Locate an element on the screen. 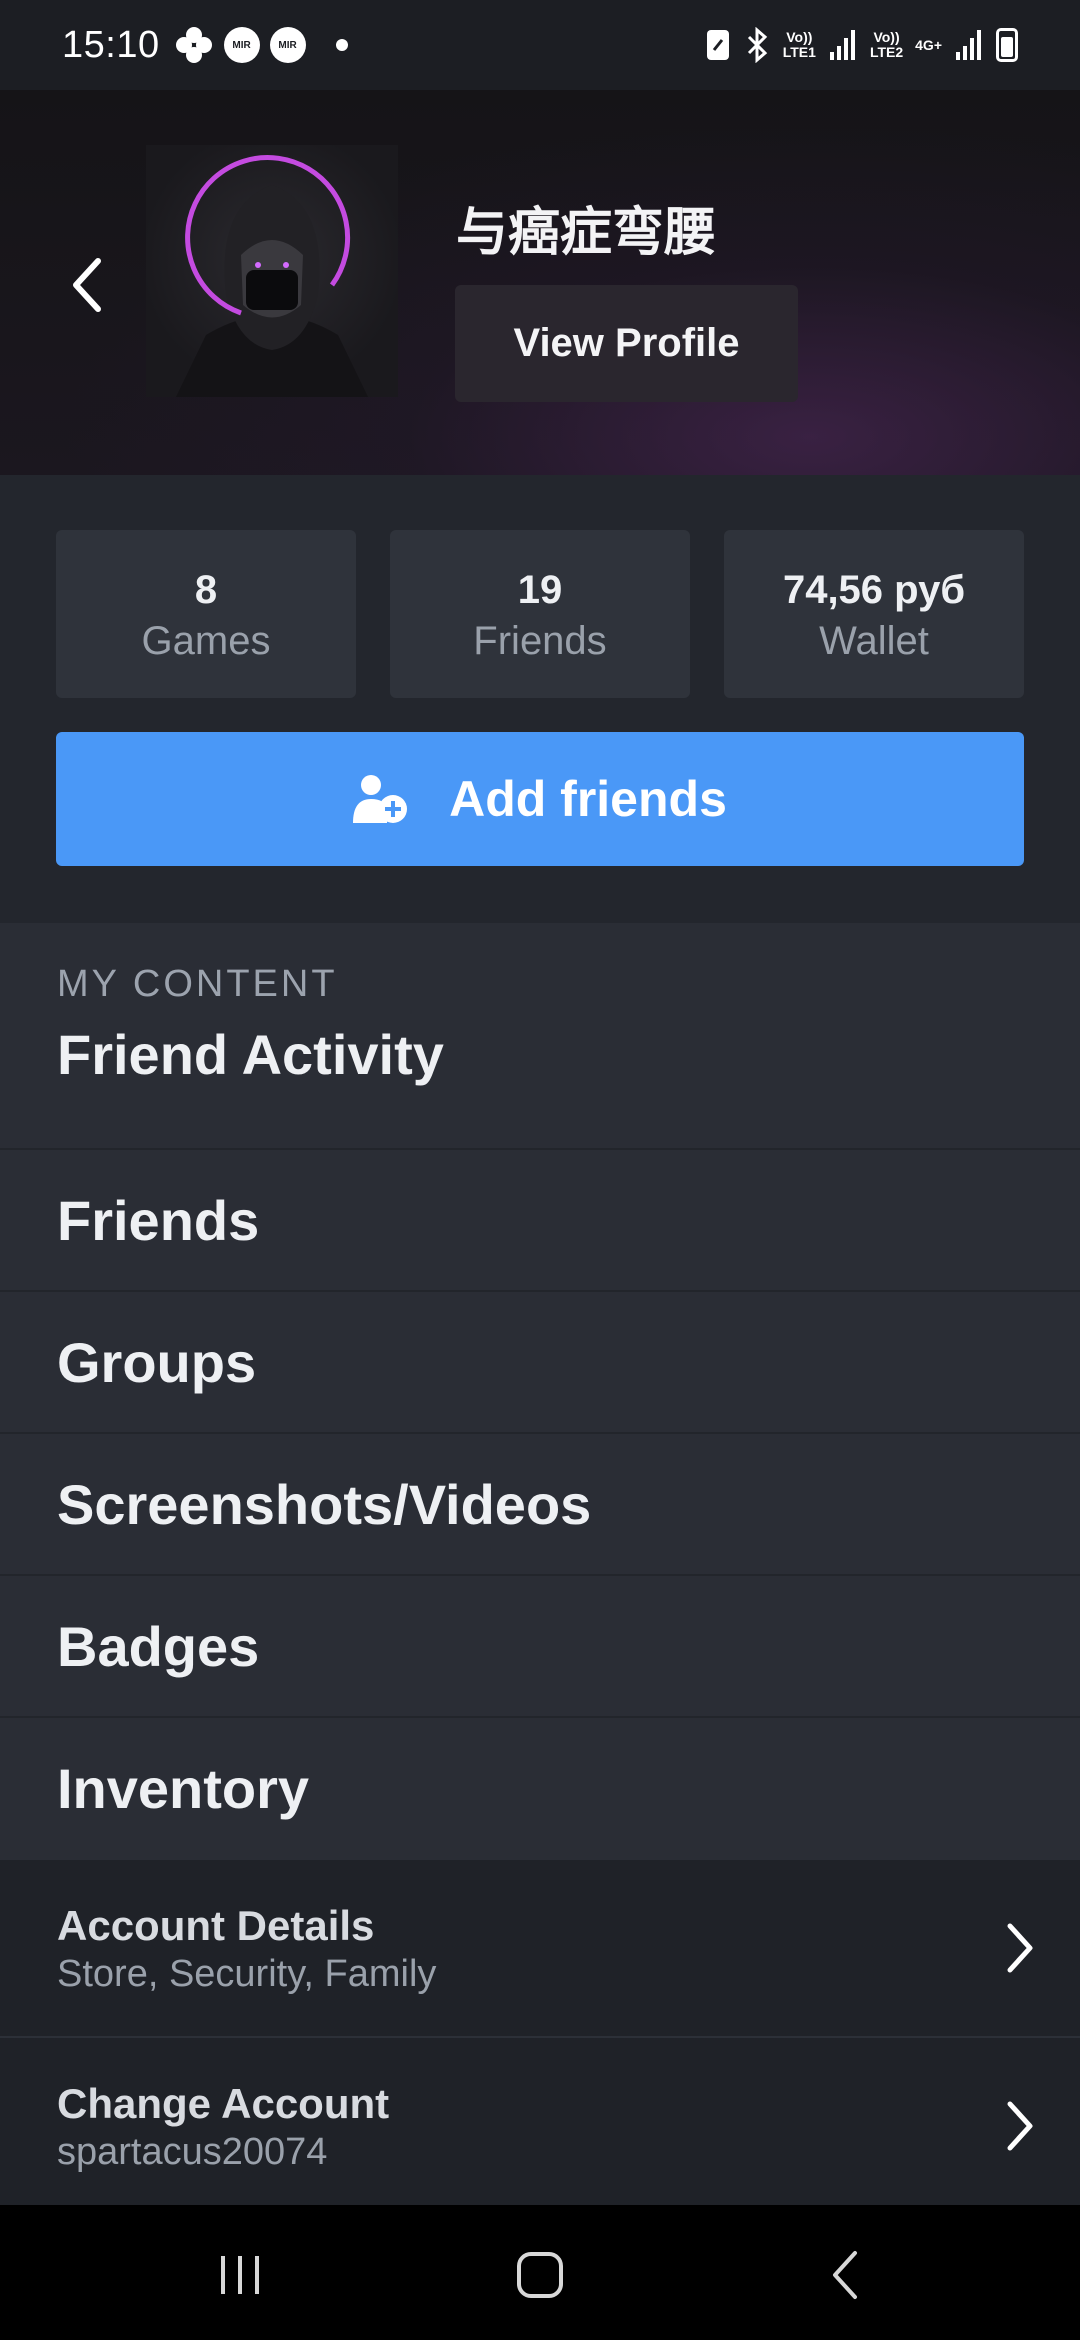  menu-item-badges: Badges is located at coordinates (540, 1645).